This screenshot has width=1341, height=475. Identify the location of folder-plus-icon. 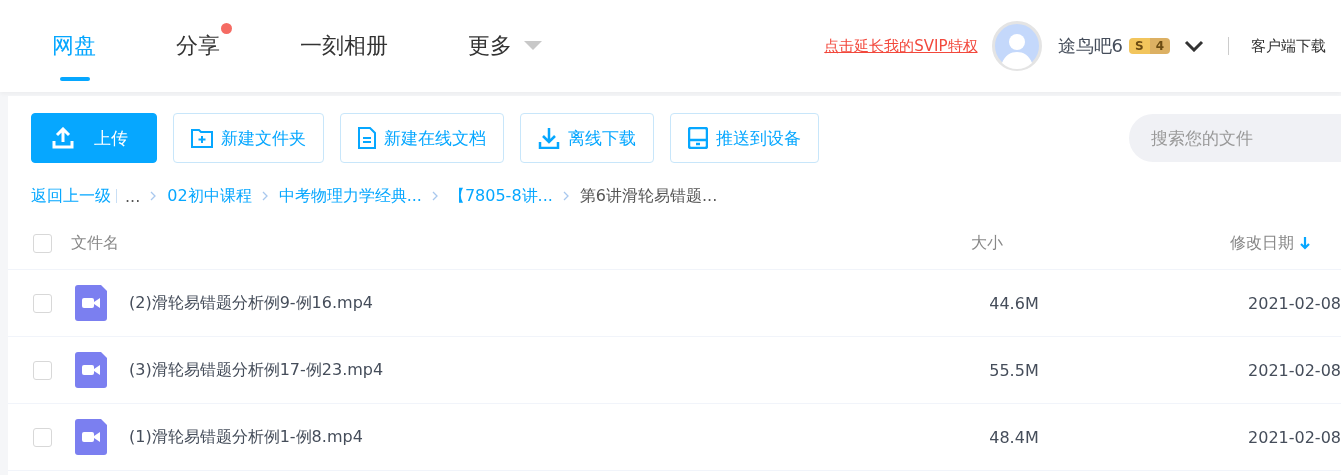
(202, 138).